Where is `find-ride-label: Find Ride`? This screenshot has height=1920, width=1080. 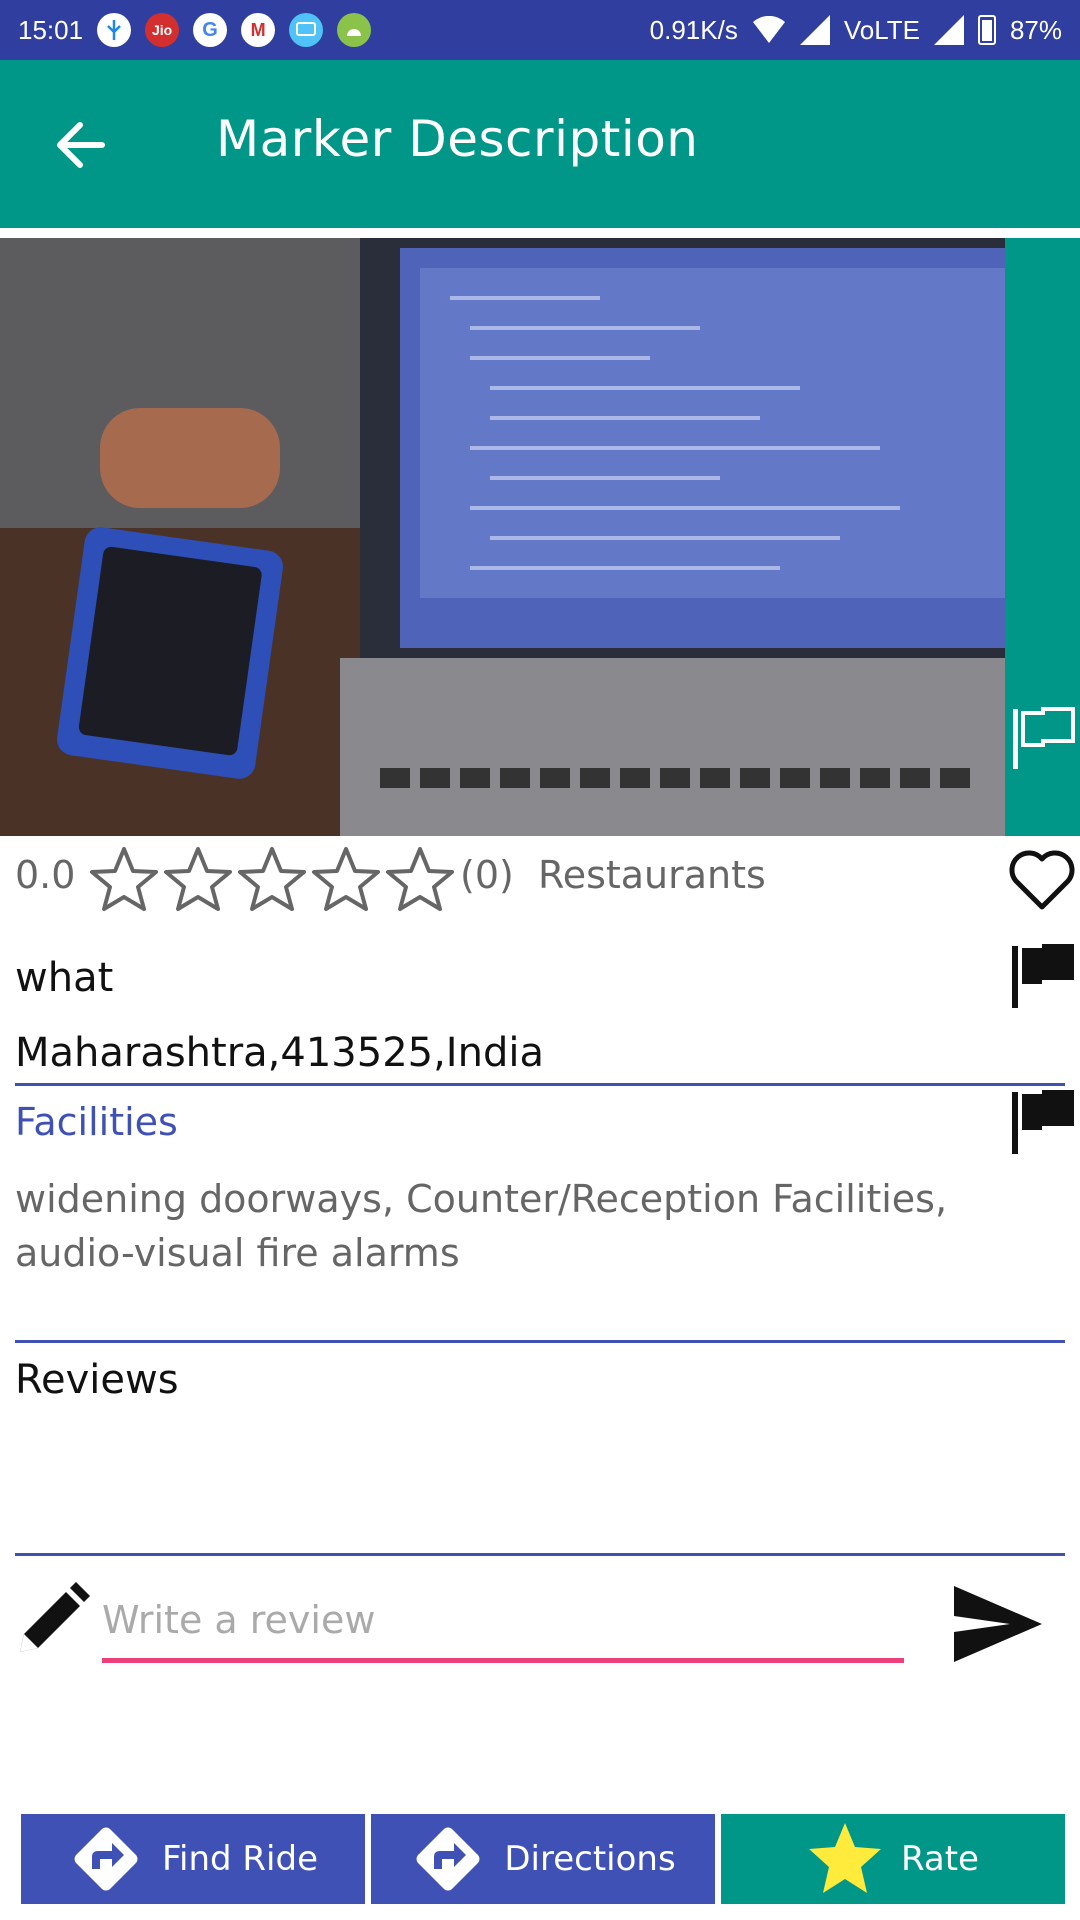 find-ride-label: Find Ride is located at coordinates (240, 1859).